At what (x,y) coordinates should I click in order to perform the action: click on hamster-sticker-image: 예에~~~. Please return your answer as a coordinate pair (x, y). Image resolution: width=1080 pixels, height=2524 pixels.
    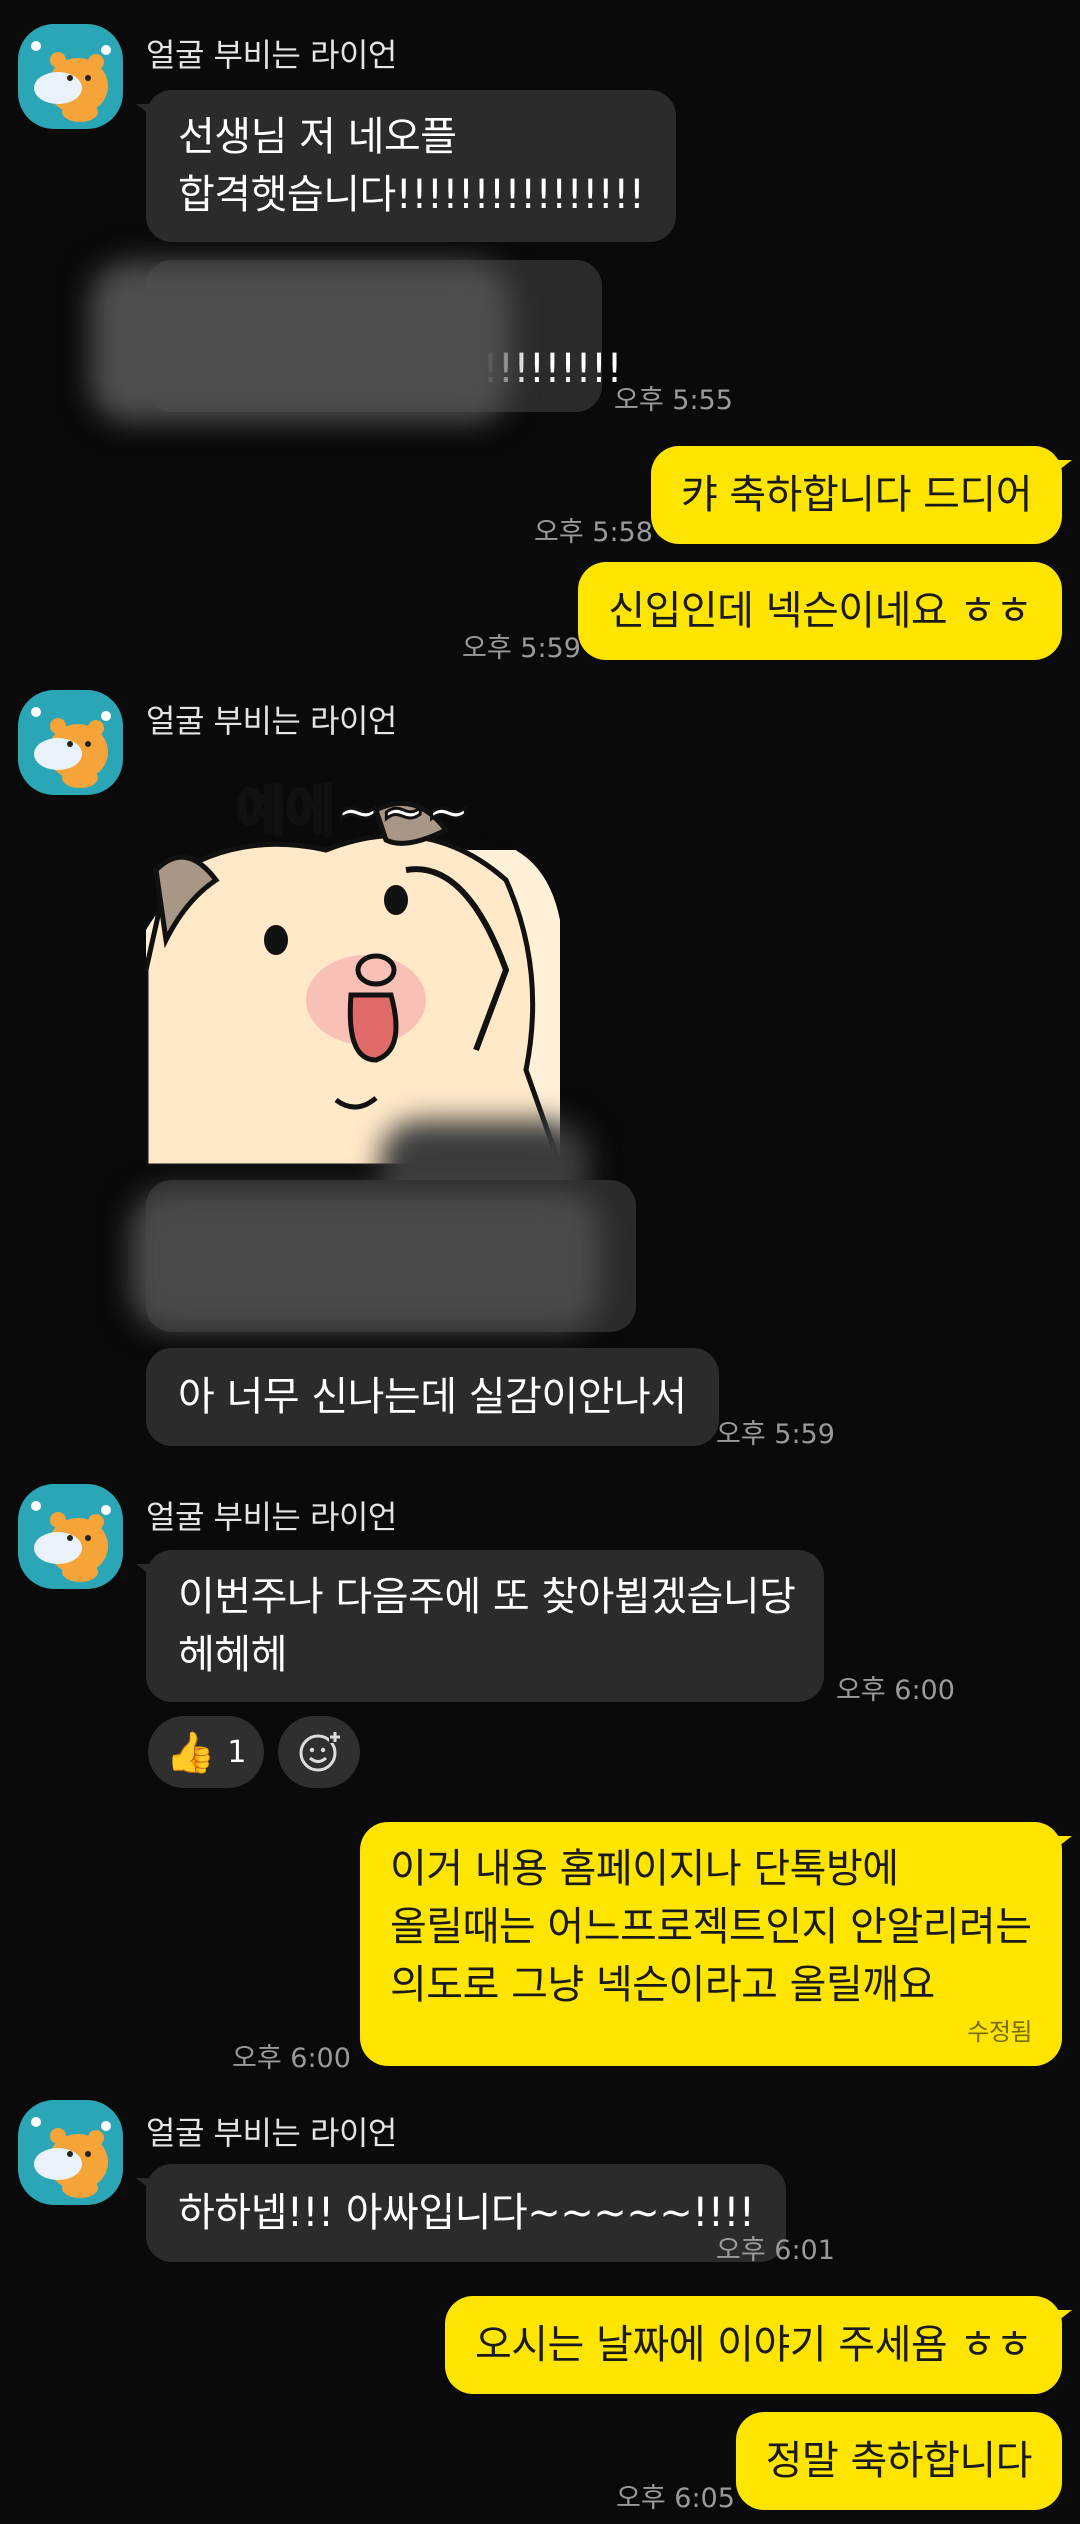
    Looking at the image, I should click on (353, 974).